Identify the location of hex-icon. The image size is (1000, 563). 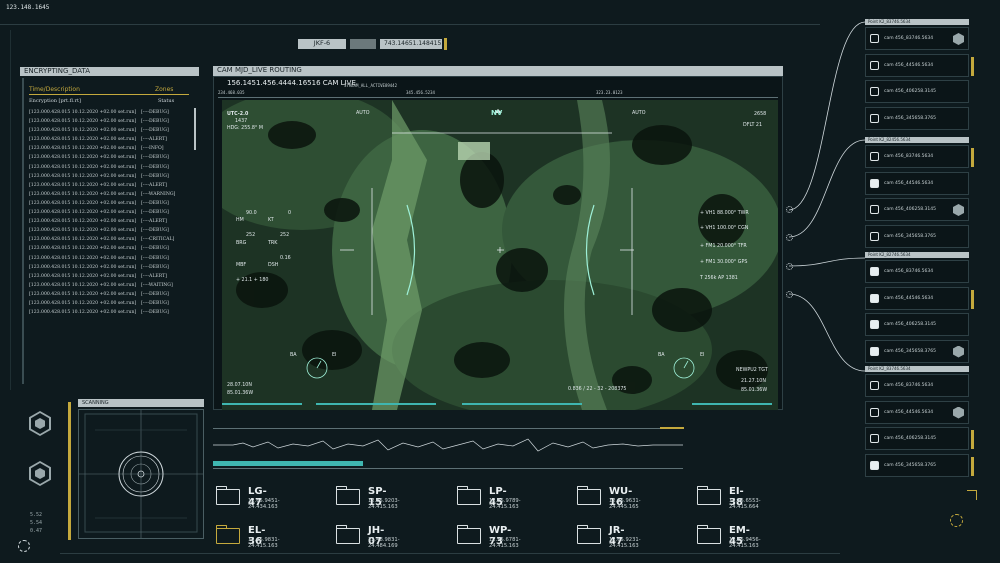
(40, 423).